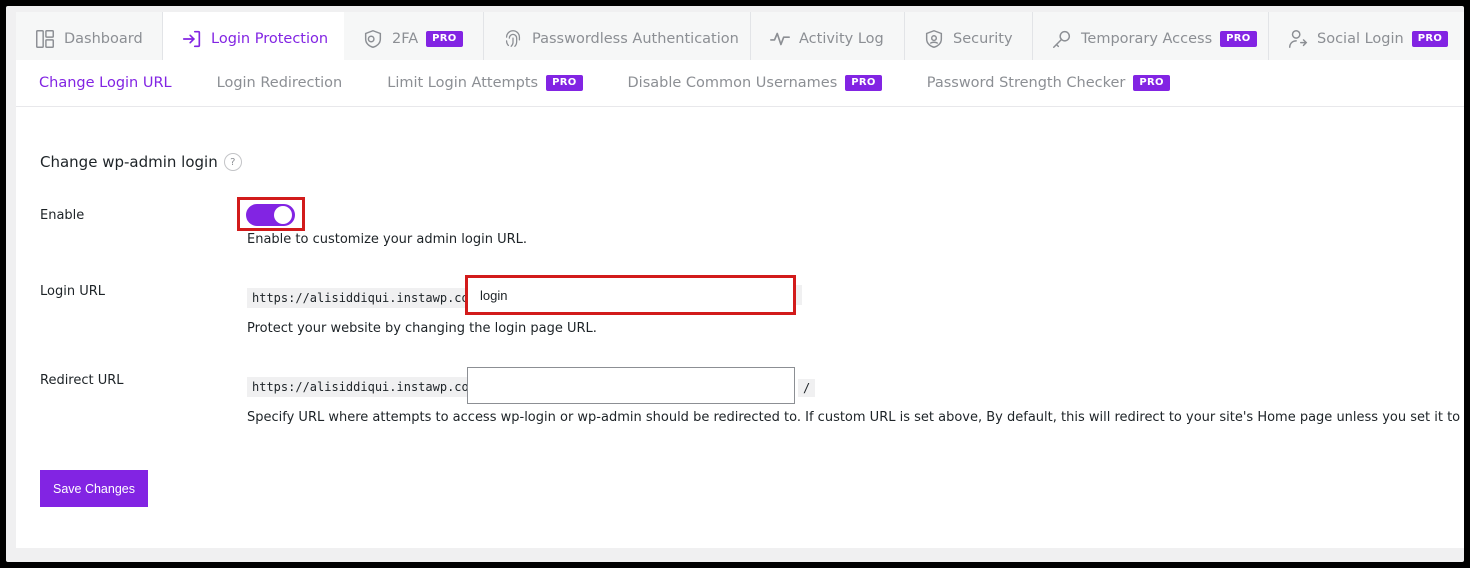  I want to click on tab-label: Activity Log, so click(841, 39).